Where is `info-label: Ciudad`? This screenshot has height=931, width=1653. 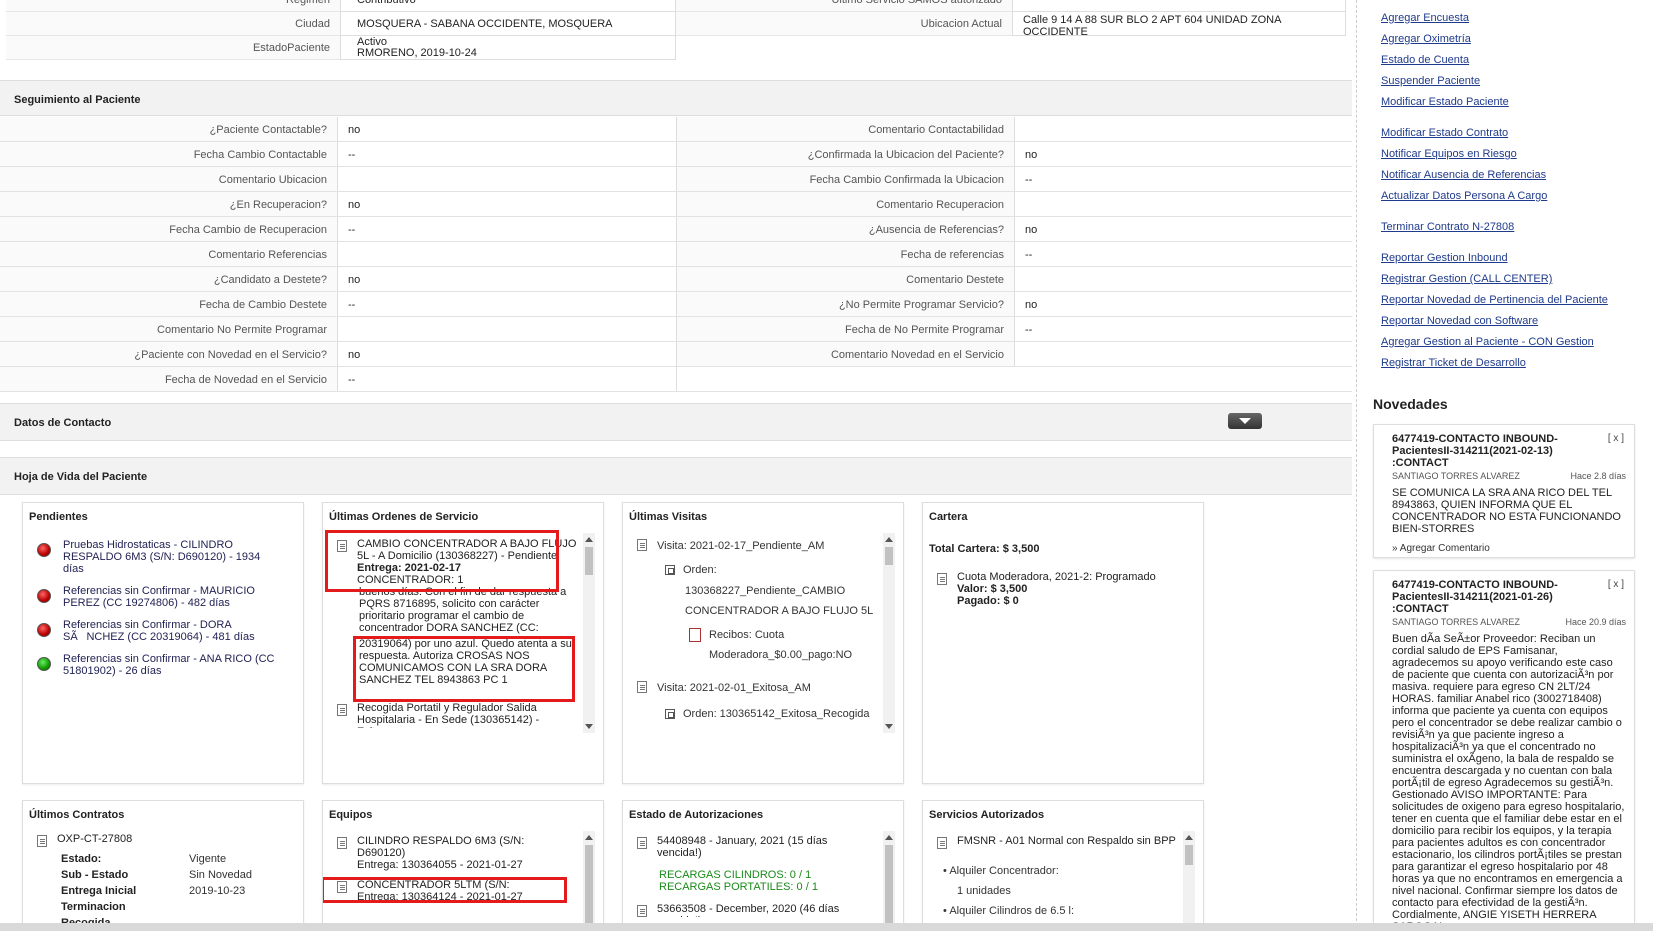 info-label: Ciudad is located at coordinates (173, 24).